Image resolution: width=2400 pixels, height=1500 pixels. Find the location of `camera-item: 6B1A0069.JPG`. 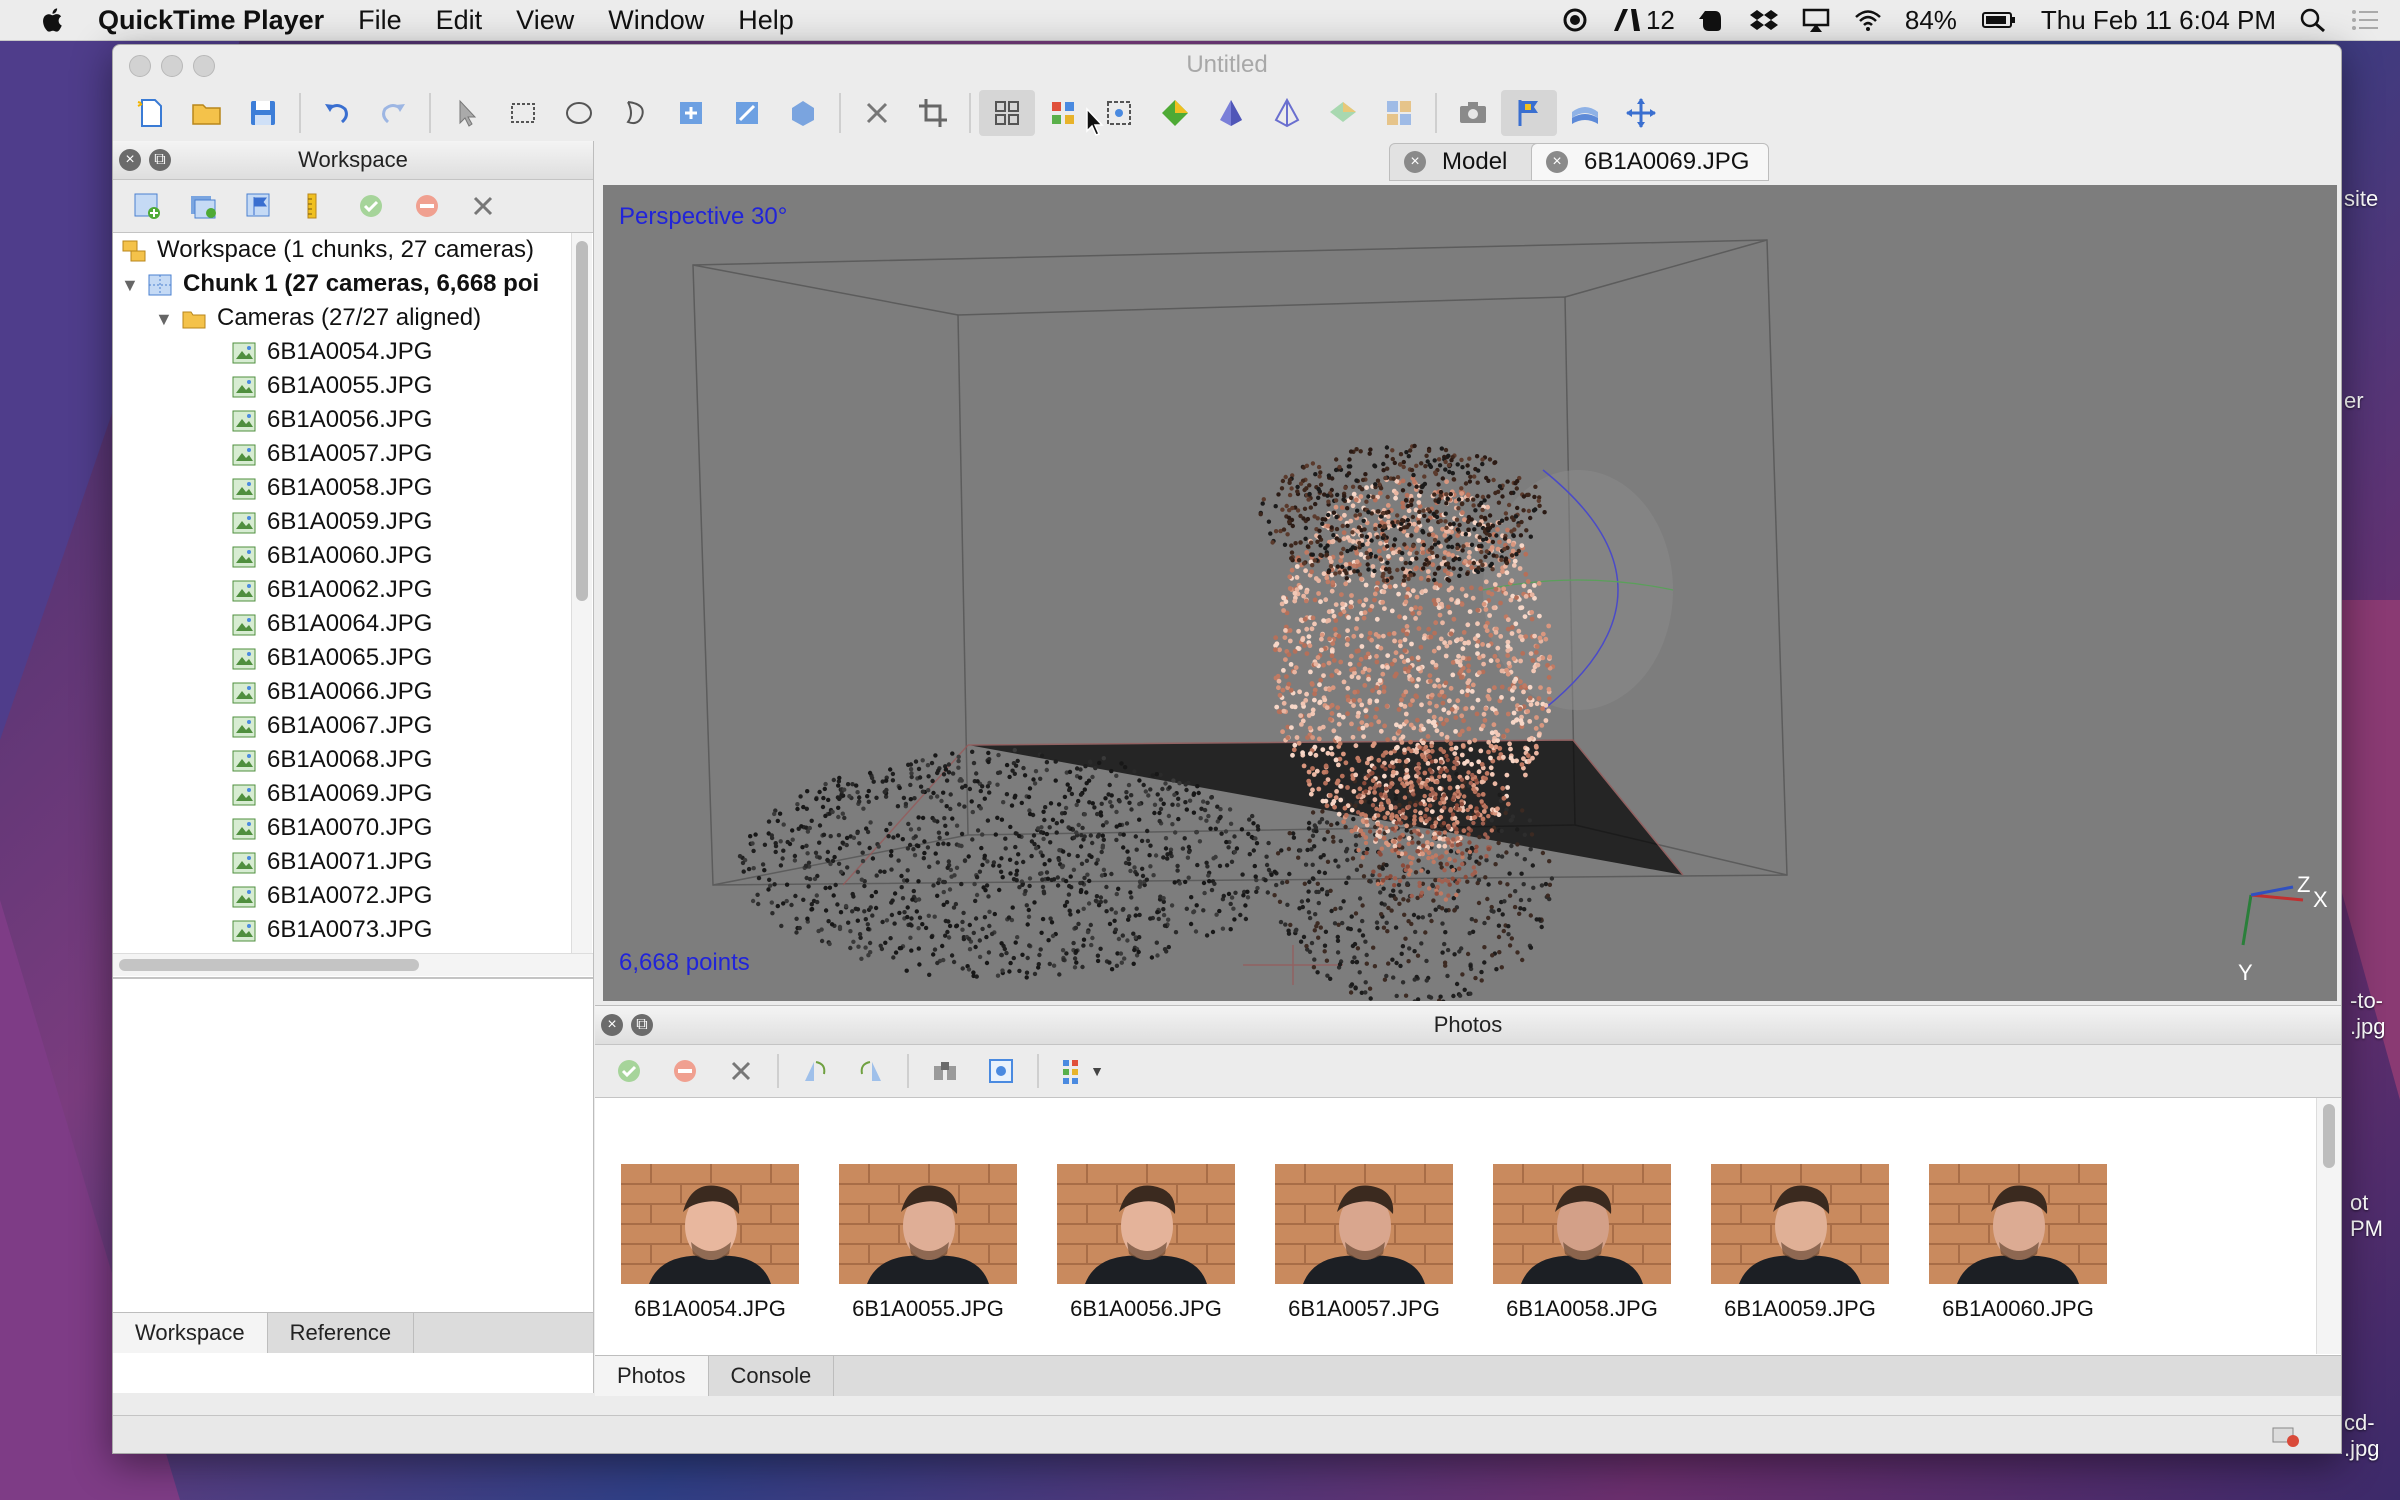

camera-item: 6B1A0069.JPG is located at coordinates (342, 794).